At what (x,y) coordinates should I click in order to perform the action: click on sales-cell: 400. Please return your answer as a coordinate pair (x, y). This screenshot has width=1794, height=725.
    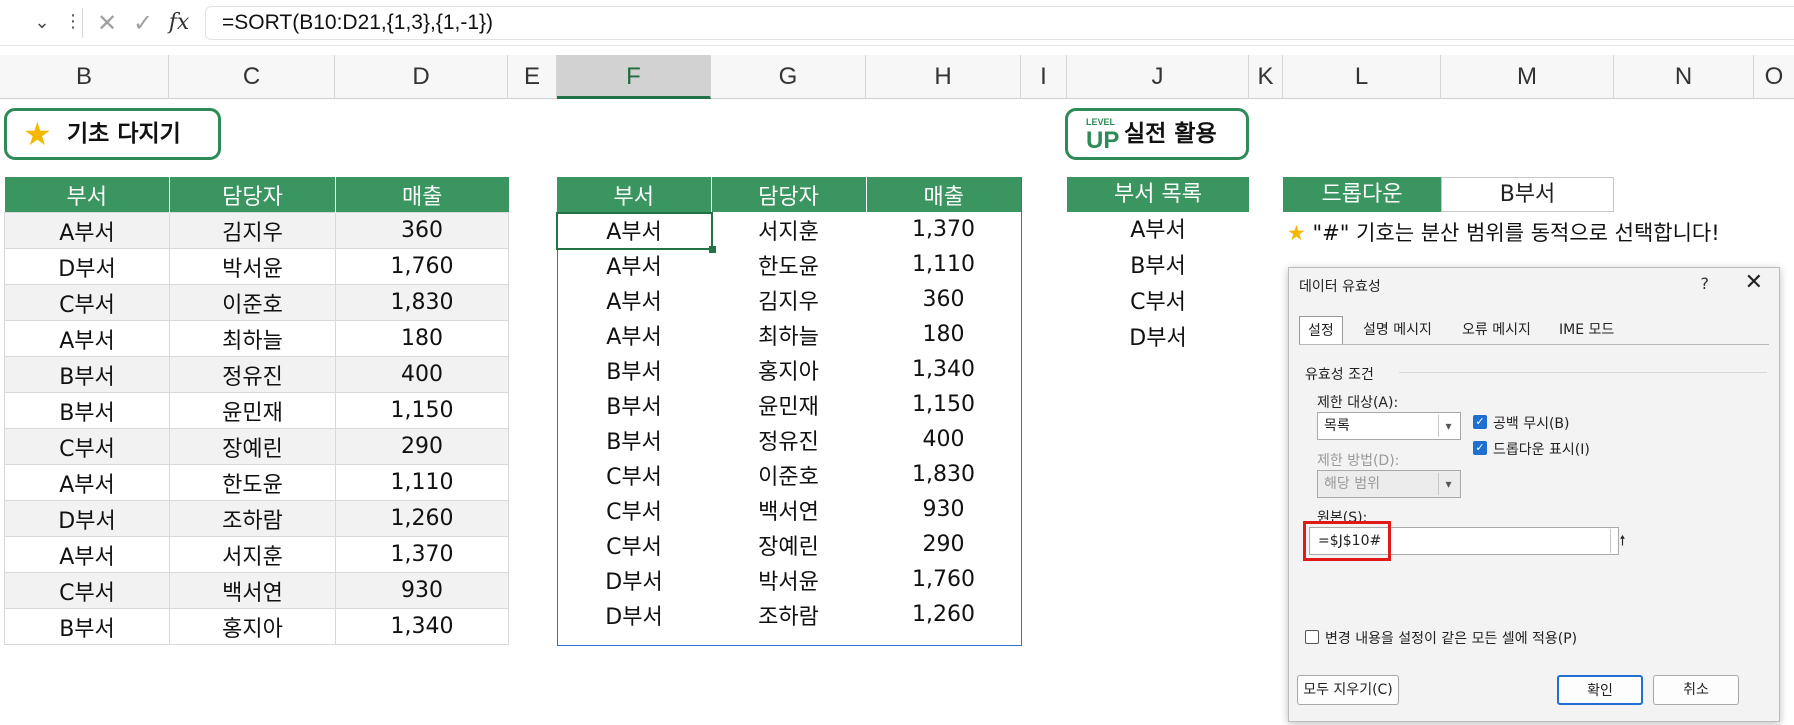
    Looking at the image, I should click on (943, 439).